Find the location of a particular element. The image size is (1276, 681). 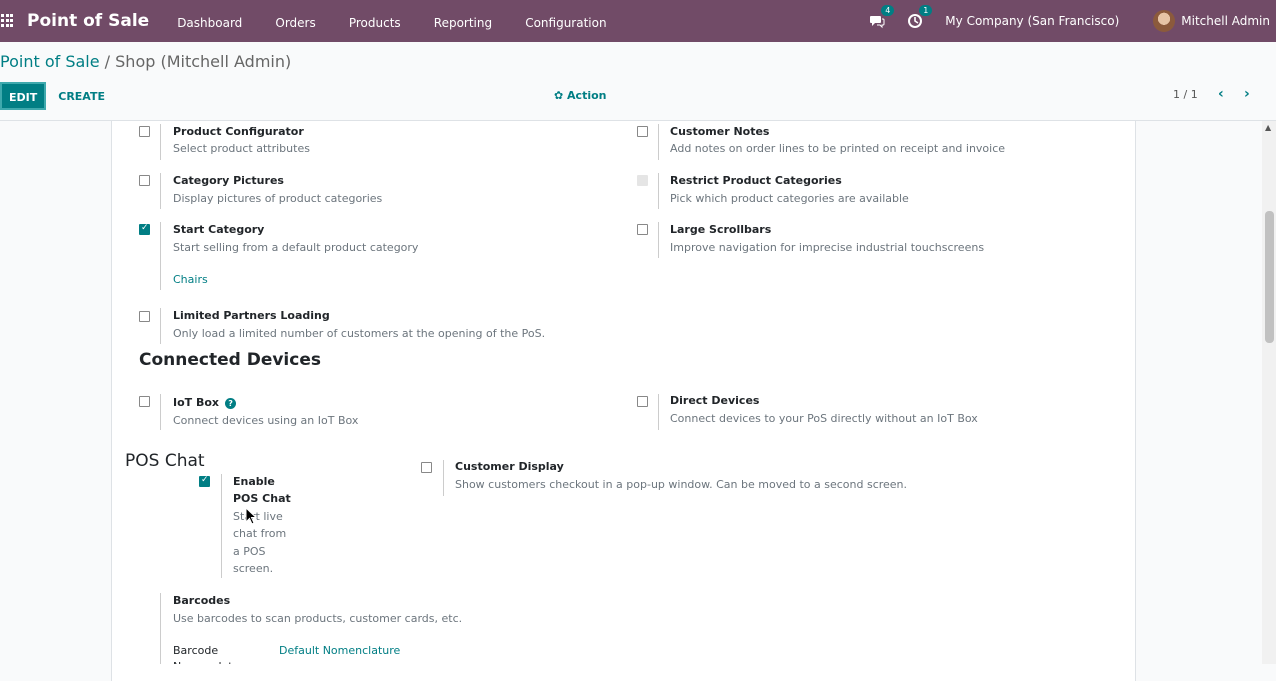

breadcrumb-parent: Point of Sale is located at coordinates (50, 61).